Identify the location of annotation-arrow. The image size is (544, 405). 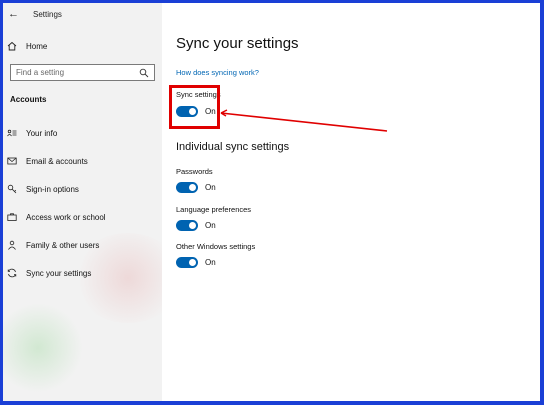
(304, 120).